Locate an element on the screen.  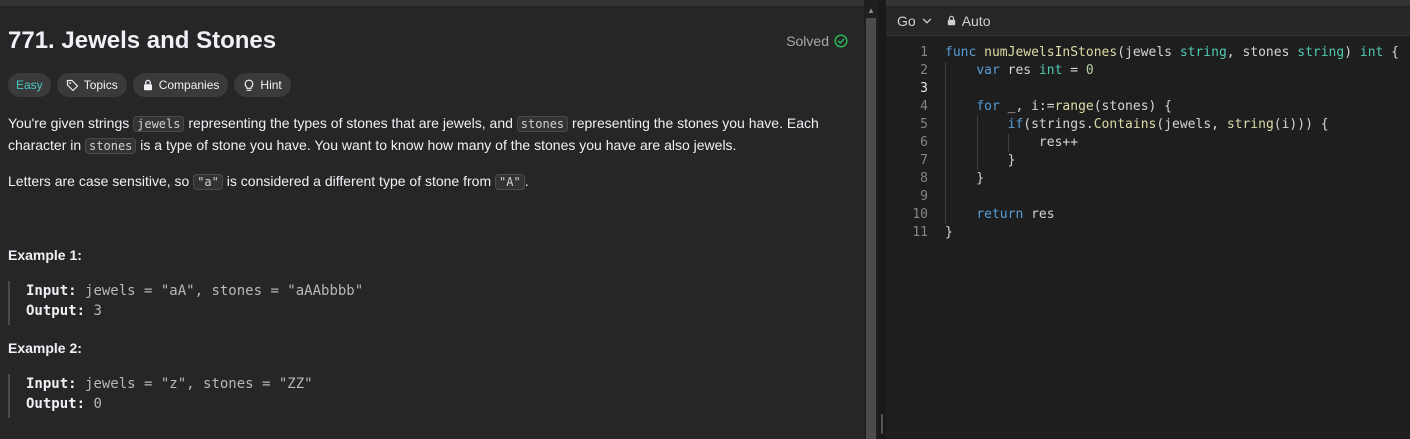
code-line: 10 return res is located at coordinates (1148, 215).